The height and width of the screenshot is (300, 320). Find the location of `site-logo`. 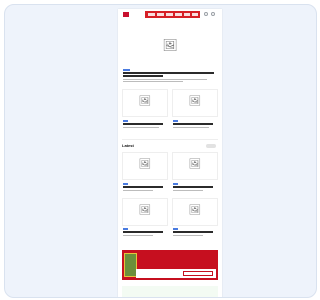

site-logo is located at coordinates (126, 14).